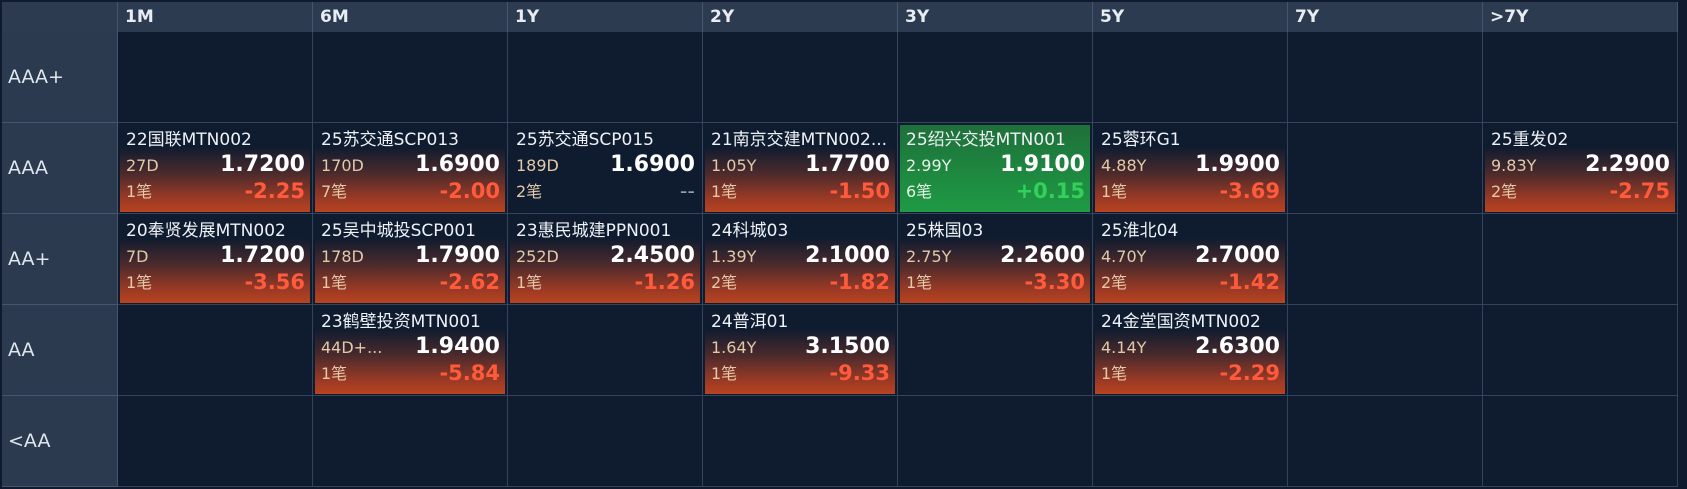  Describe the element at coordinates (800, 350) in the screenshot. I see `bond-card: 24普洱01 1.64Y 3.1500 1笔 -9.33` at that location.